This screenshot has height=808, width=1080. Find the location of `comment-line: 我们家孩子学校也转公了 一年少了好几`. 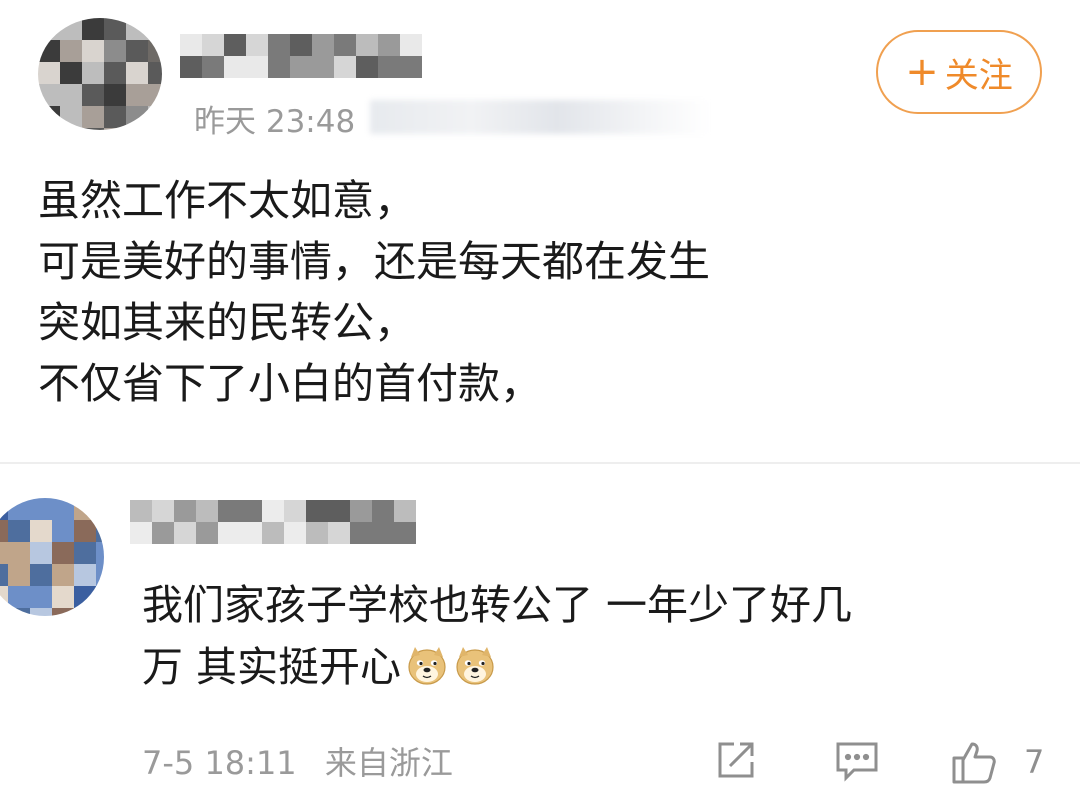

comment-line: 我们家孩子学校也转公了 一年少了好几 is located at coordinates (497, 605).